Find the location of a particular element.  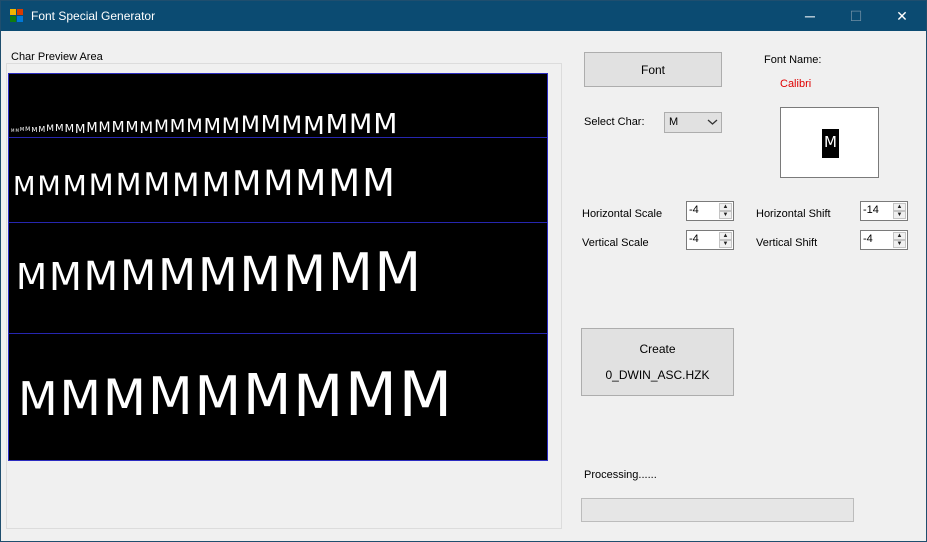

create-button-filename: 0_DWIN_ASC.HZK is located at coordinates (657, 375).